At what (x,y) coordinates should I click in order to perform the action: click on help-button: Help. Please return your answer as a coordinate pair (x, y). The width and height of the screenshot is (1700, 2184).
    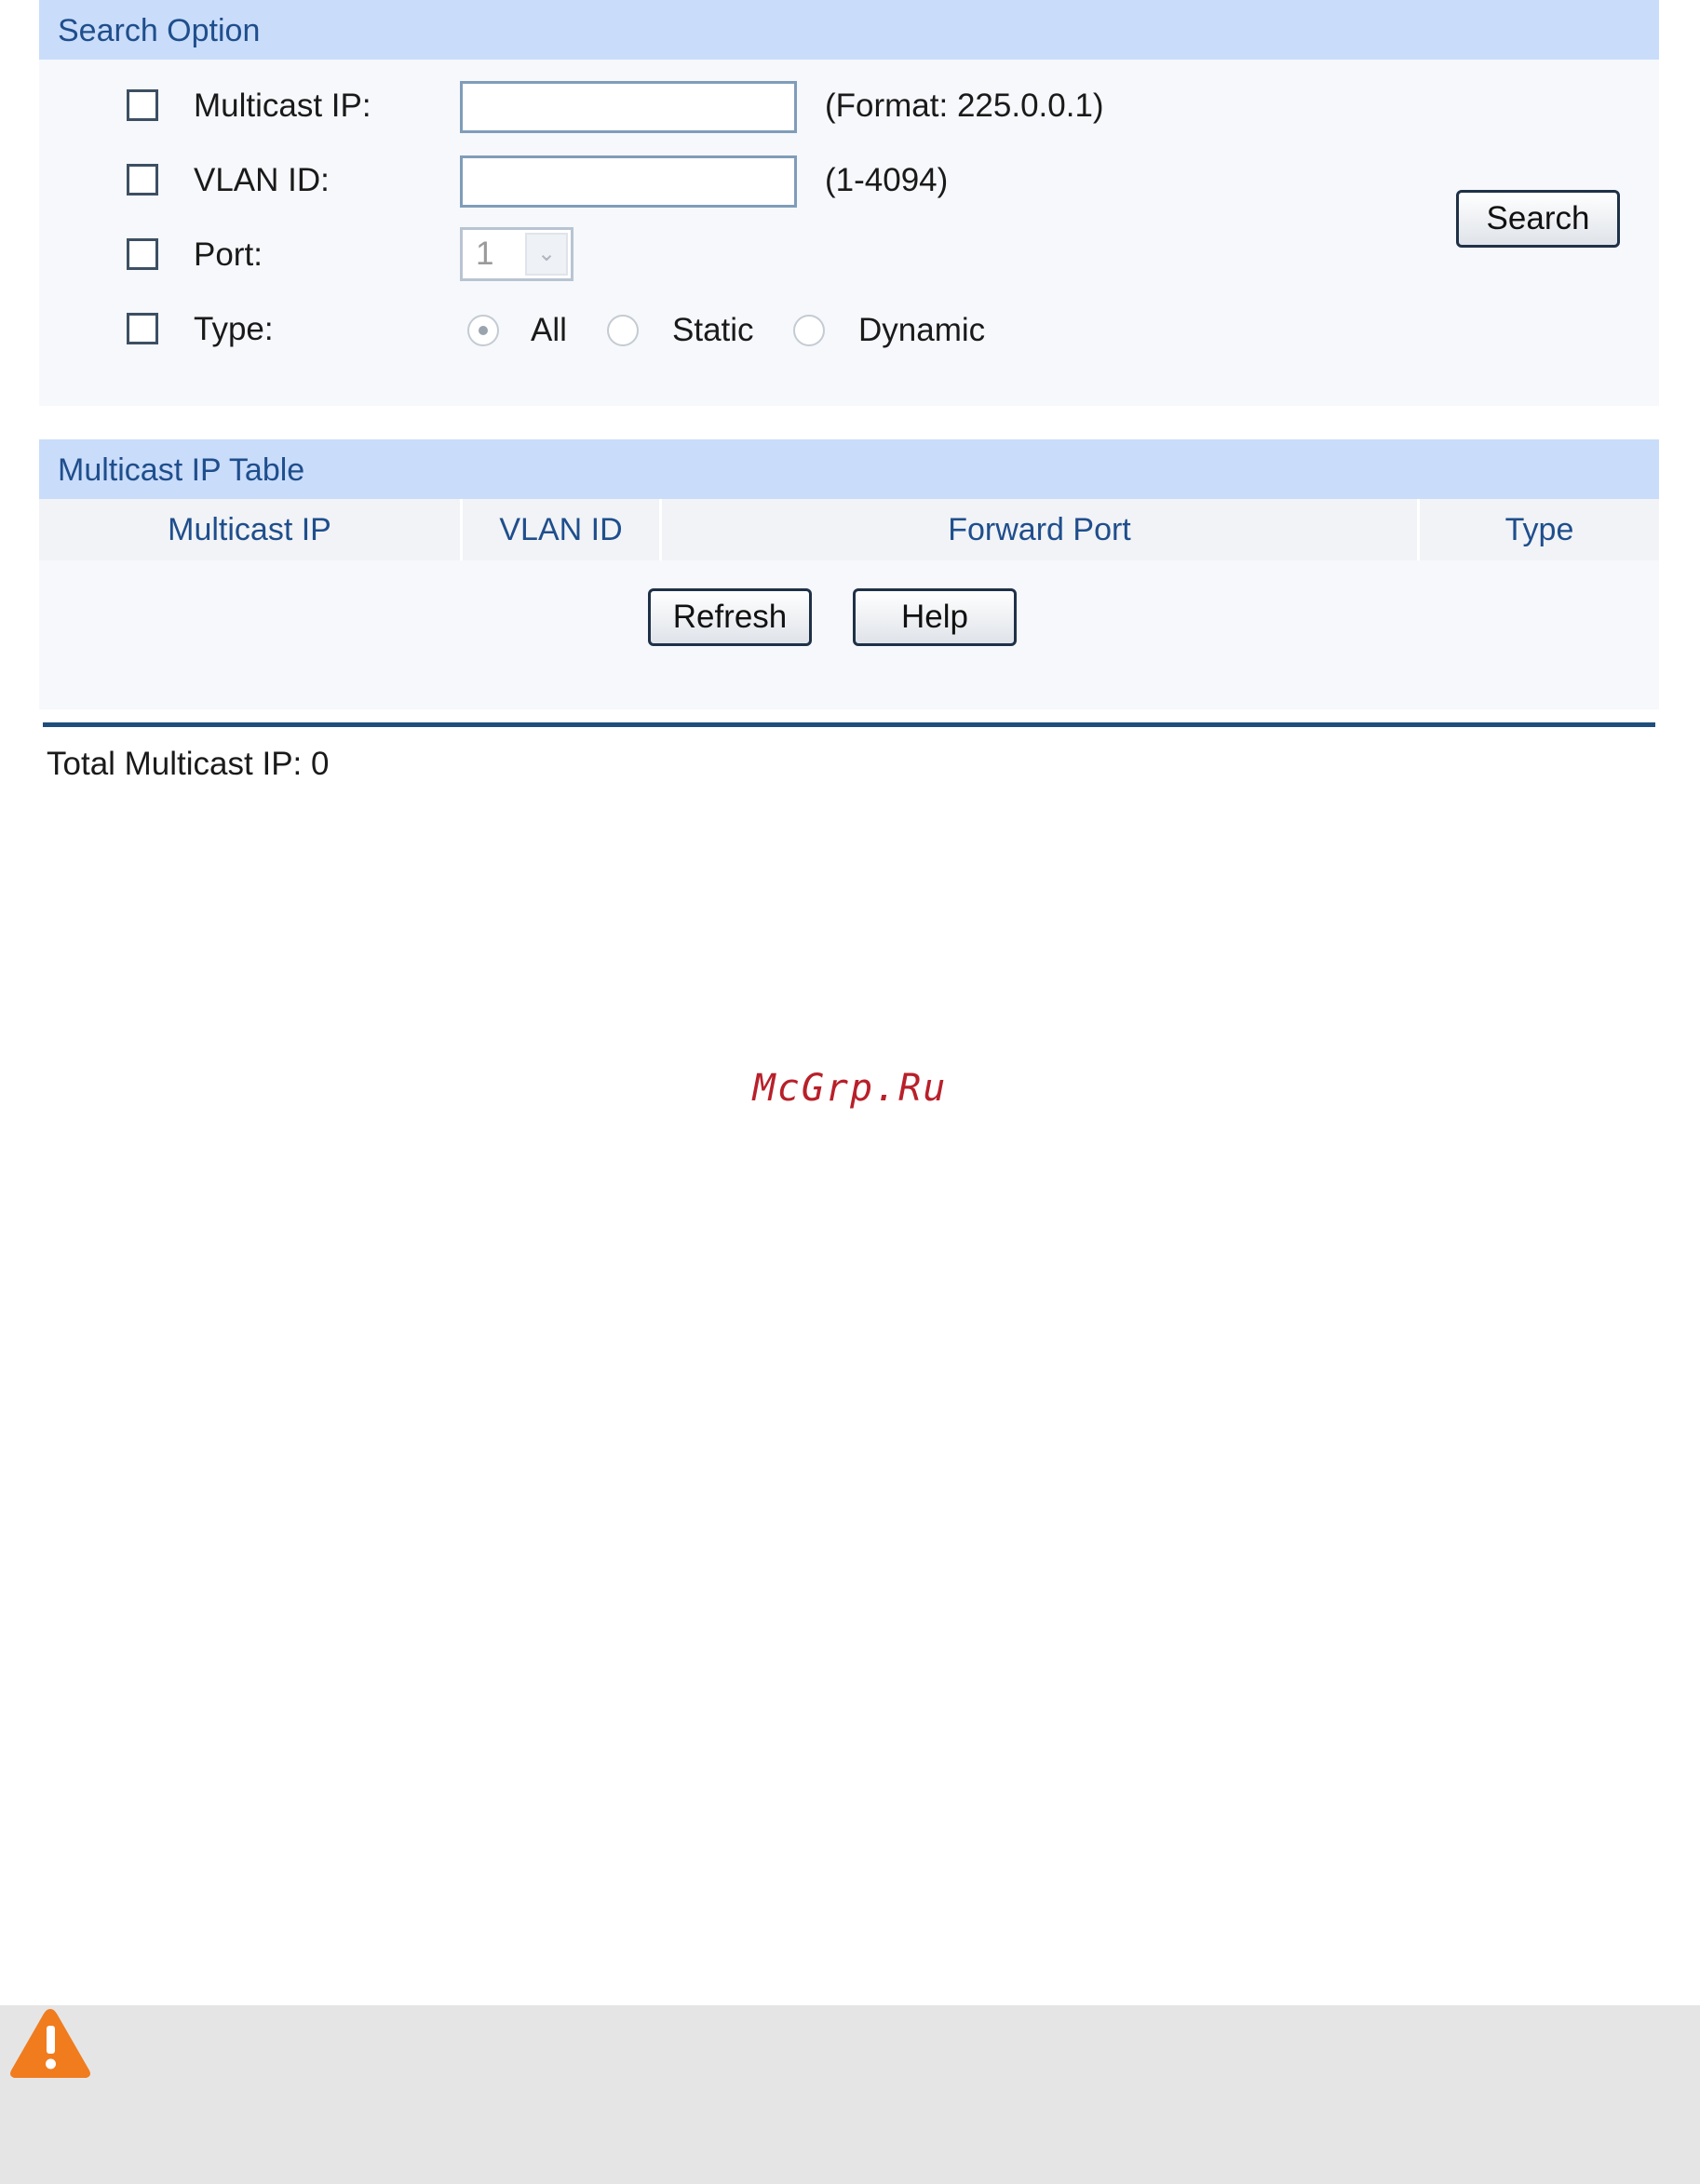
    Looking at the image, I should click on (935, 617).